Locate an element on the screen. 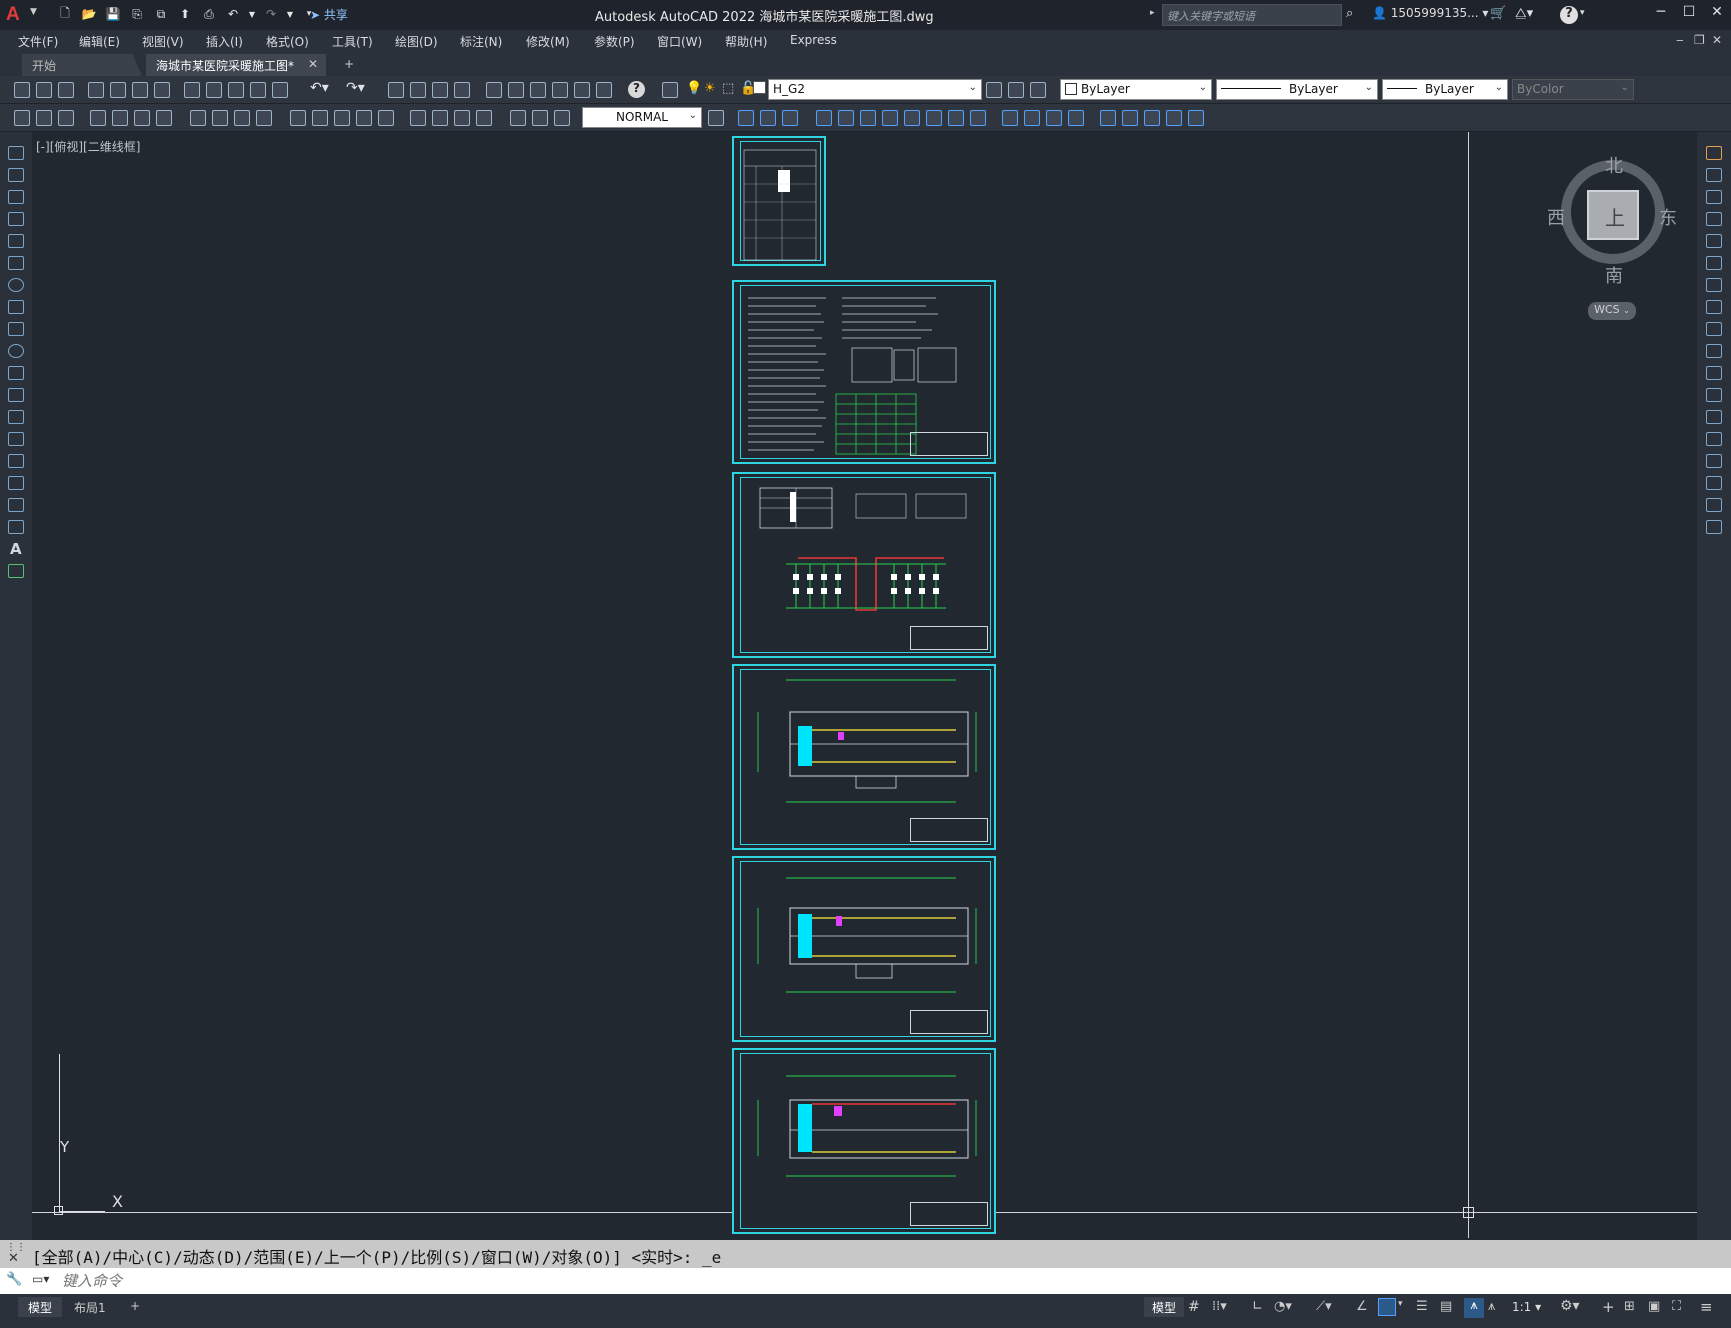  mtext-icon: A is located at coordinates (16, 549).